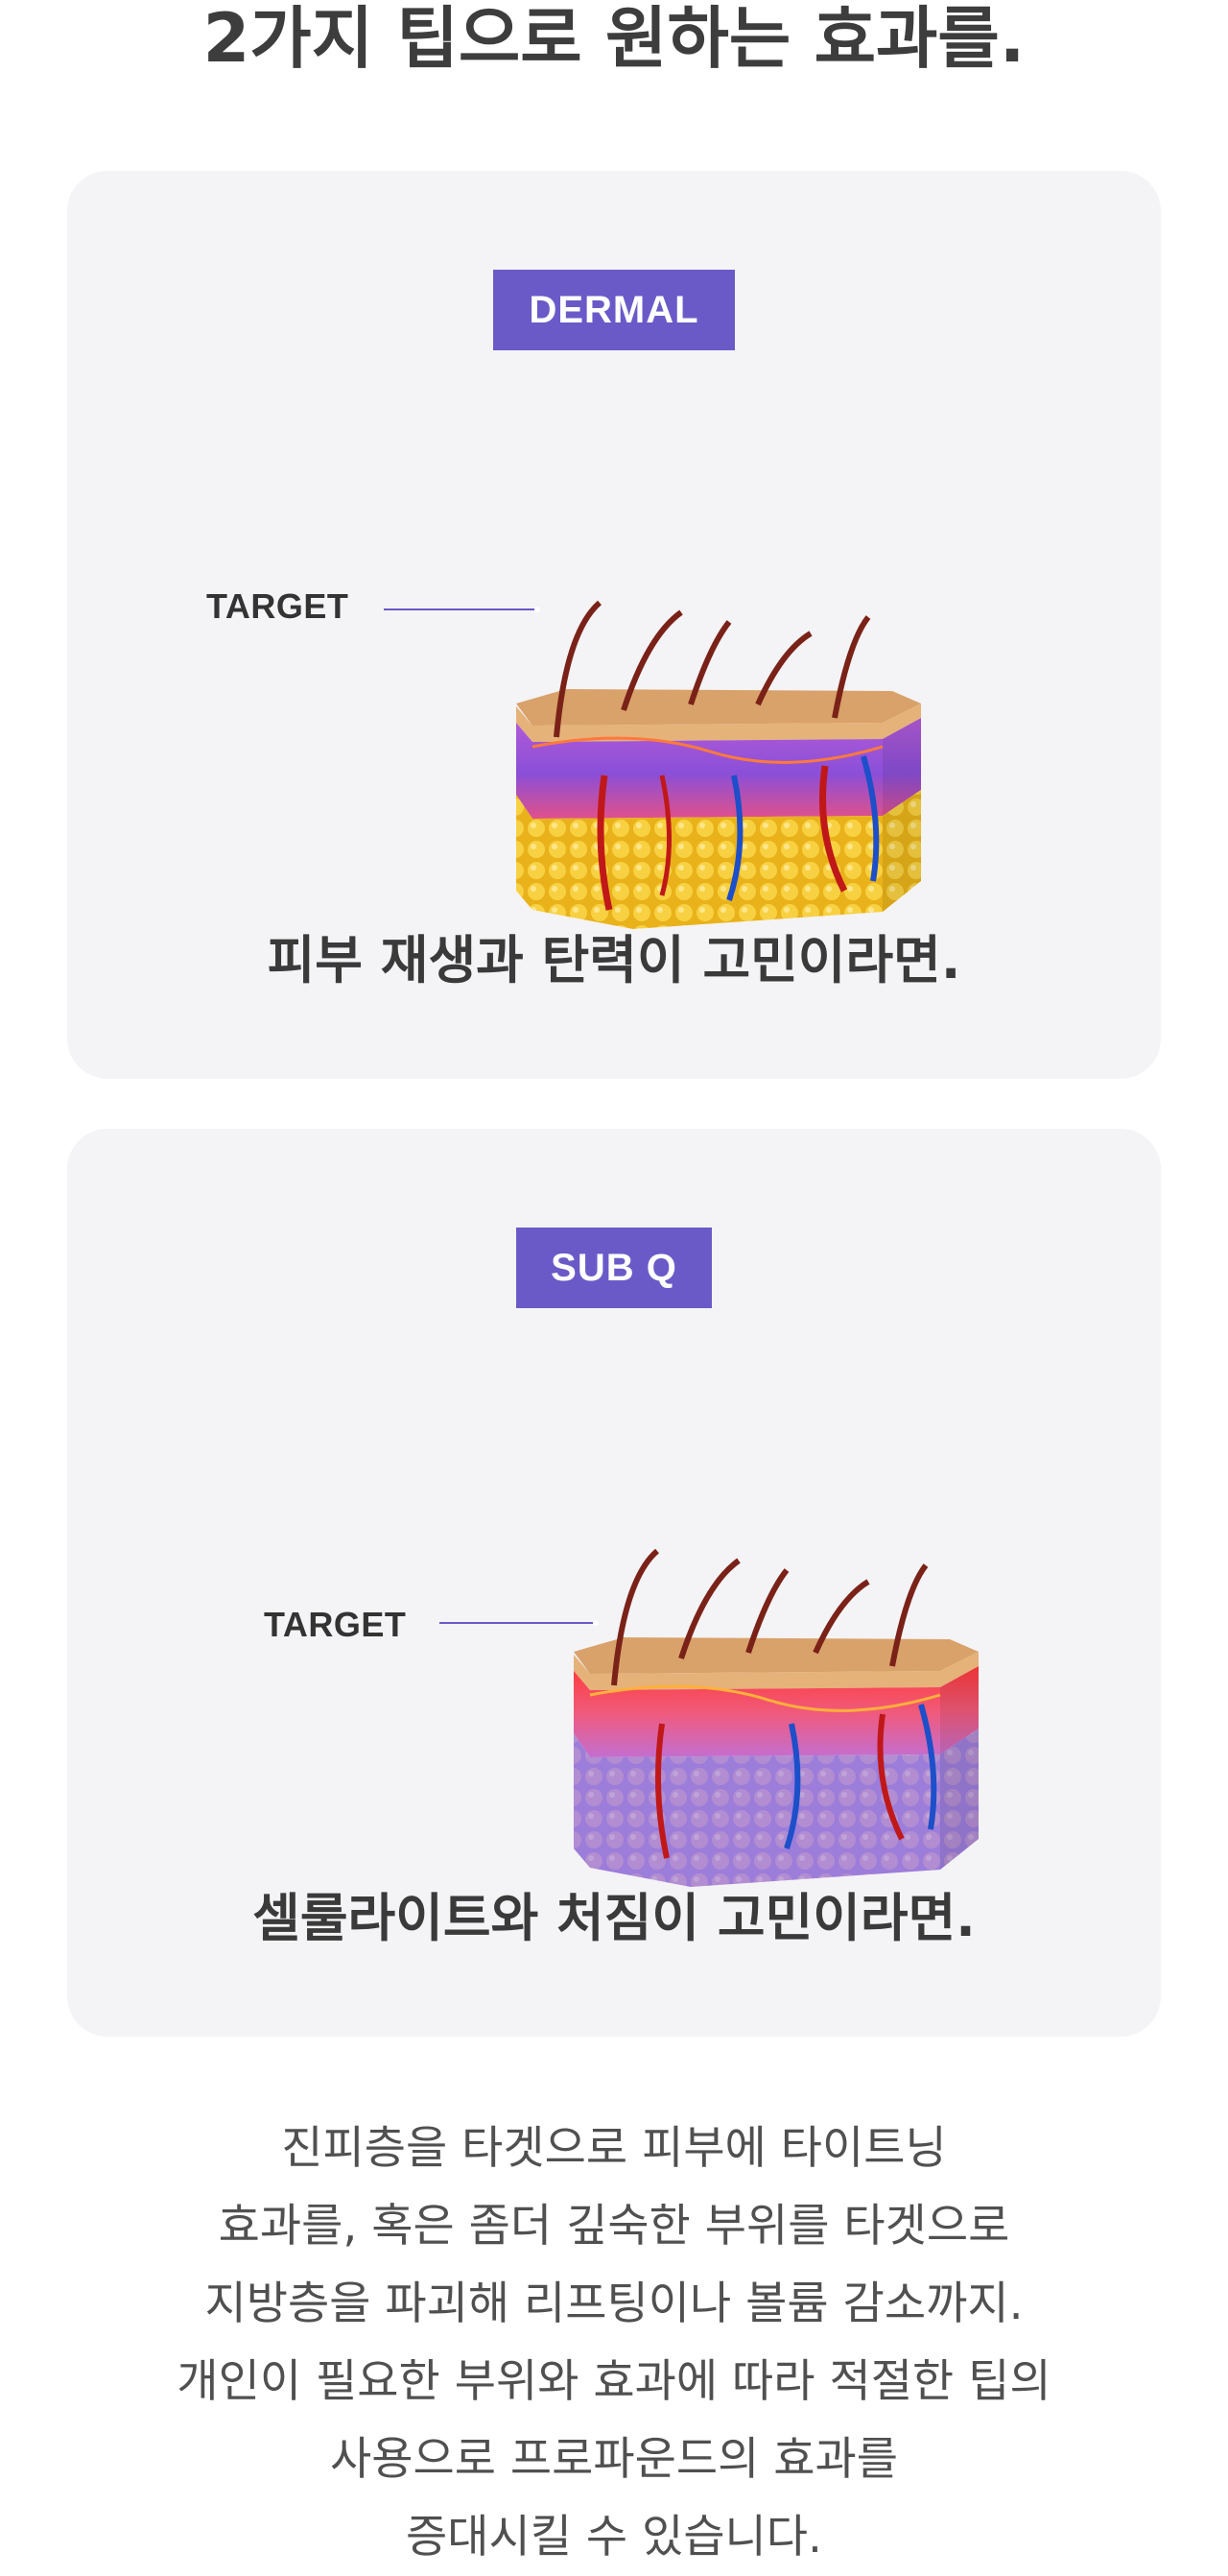  Describe the element at coordinates (614, 2459) in the screenshot. I see `description-line: 사용으로 프로파운드의 효과를` at that location.